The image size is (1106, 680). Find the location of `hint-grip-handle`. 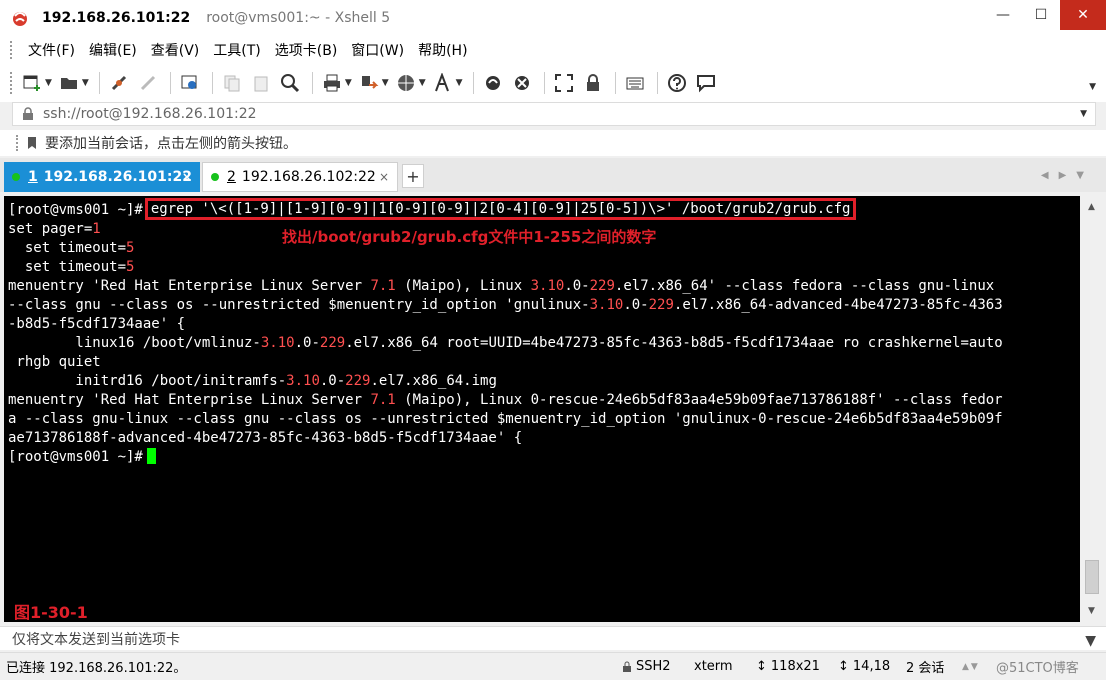

hint-grip-handle is located at coordinates (17, 143).